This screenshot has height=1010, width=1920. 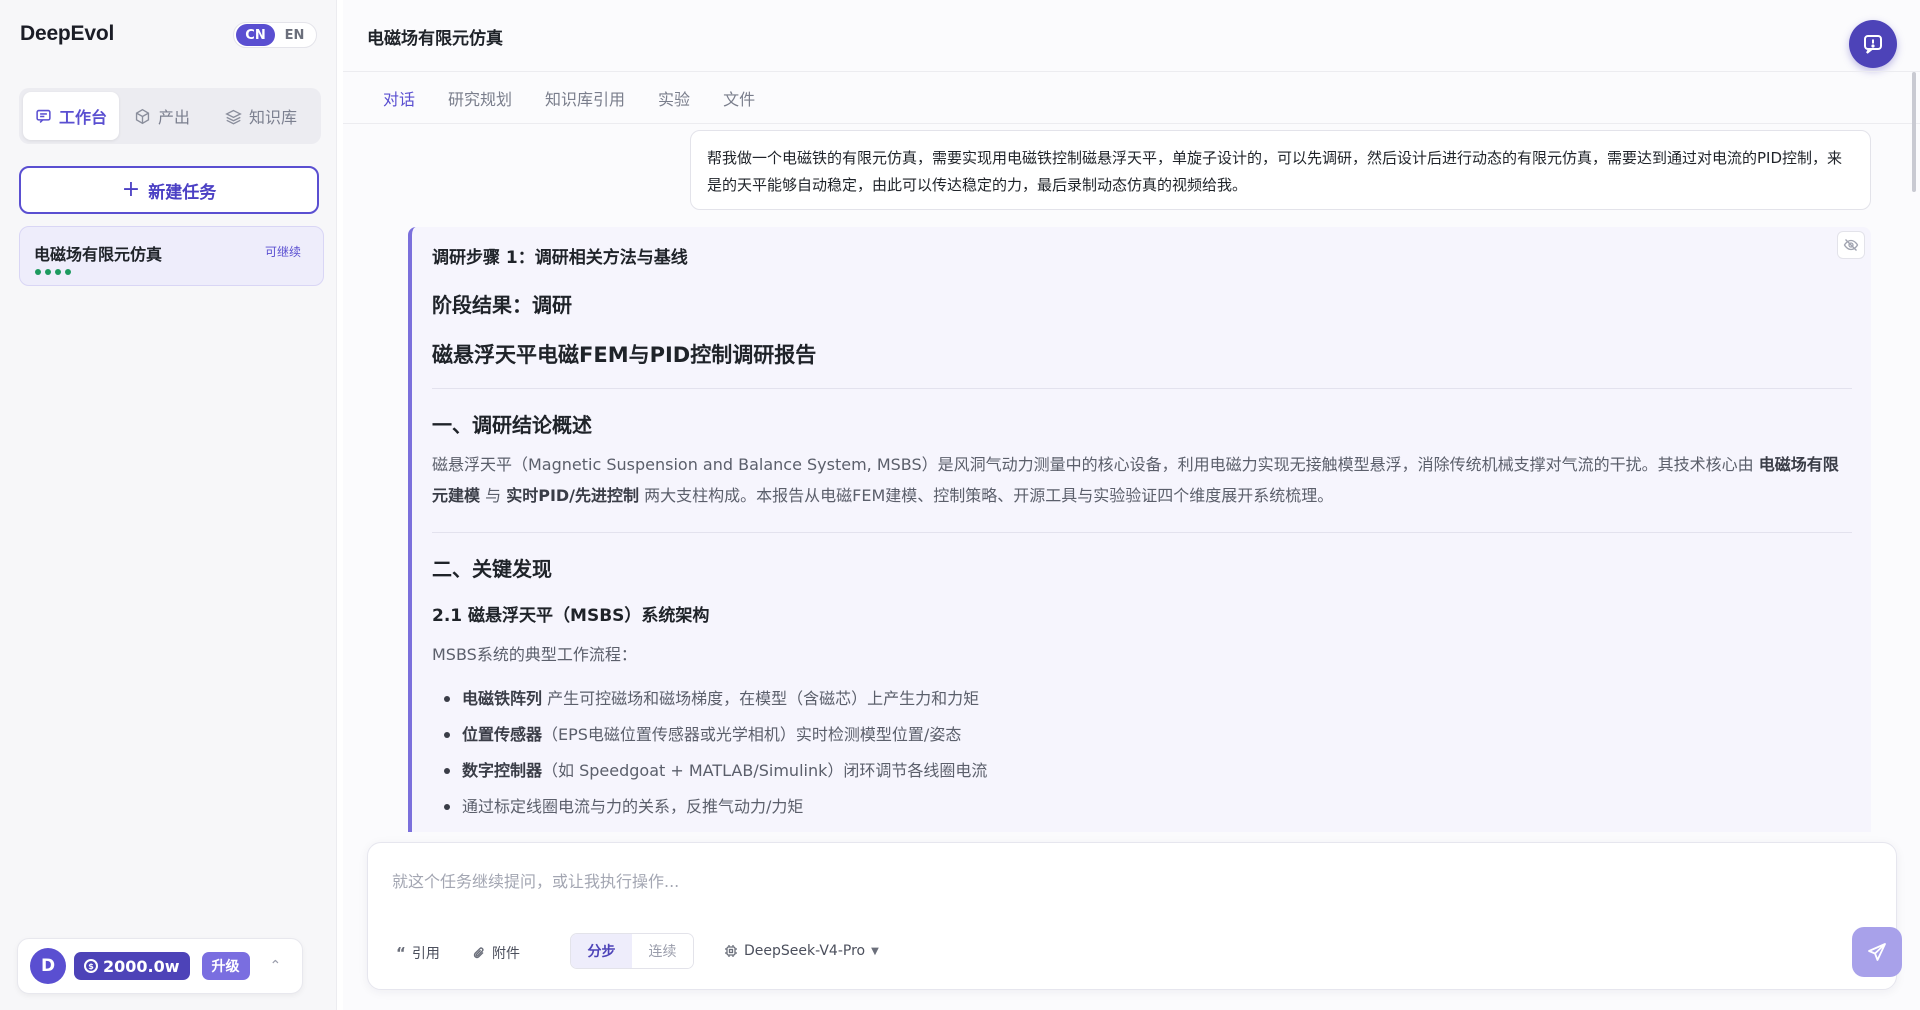 I want to click on list-item: 电磁铁阵列 产生可控磁场和磁场梯度，在模型（含磁芯）上产生力和力矩, so click(x=709, y=699).